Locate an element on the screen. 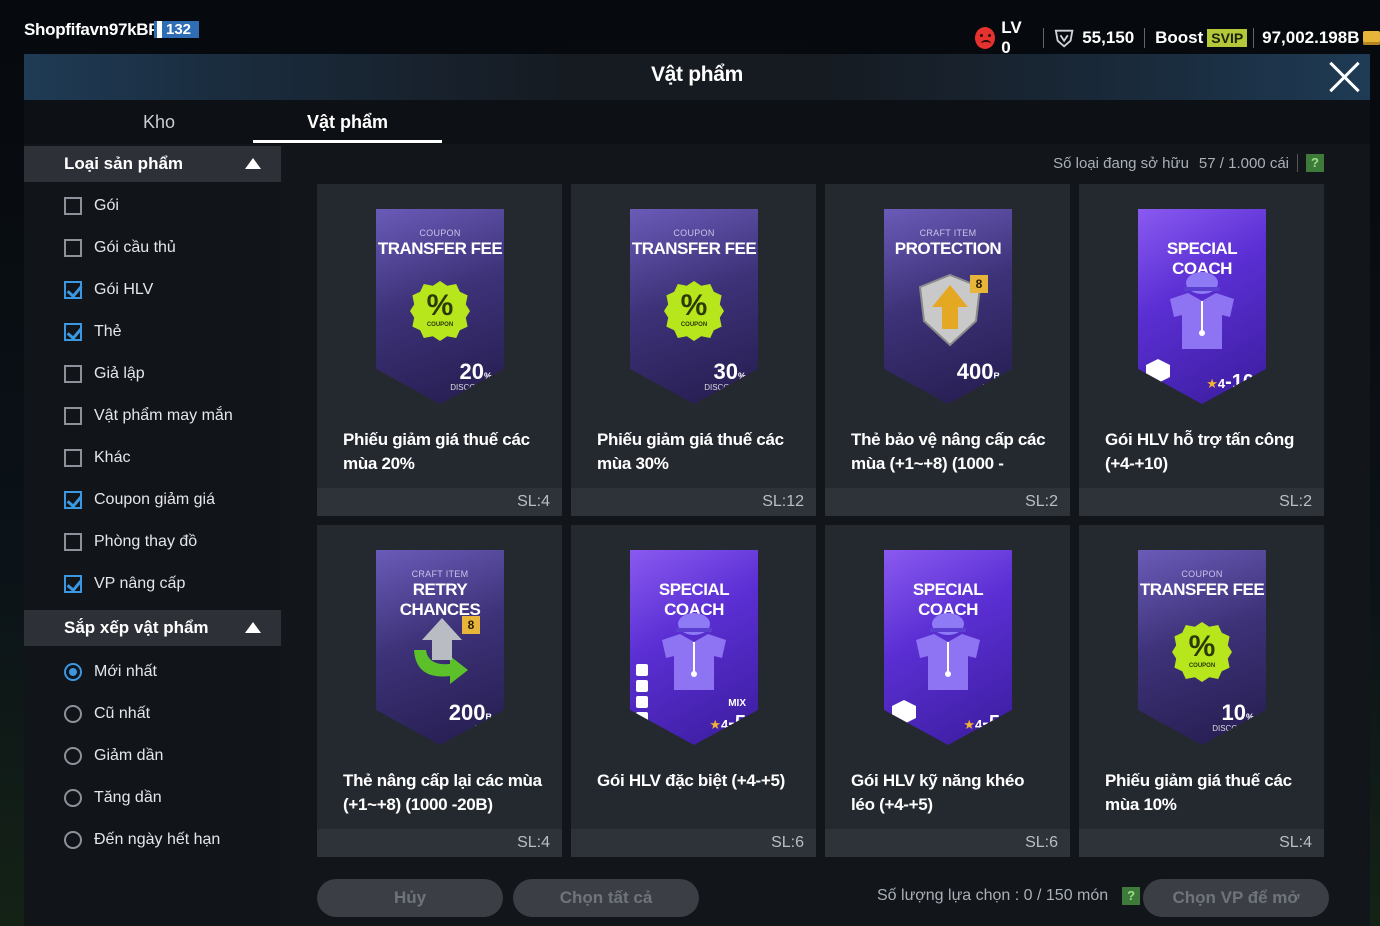 This screenshot has width=1380, height=926. filter-option: Giả lập is located at coordinates (104, 374).